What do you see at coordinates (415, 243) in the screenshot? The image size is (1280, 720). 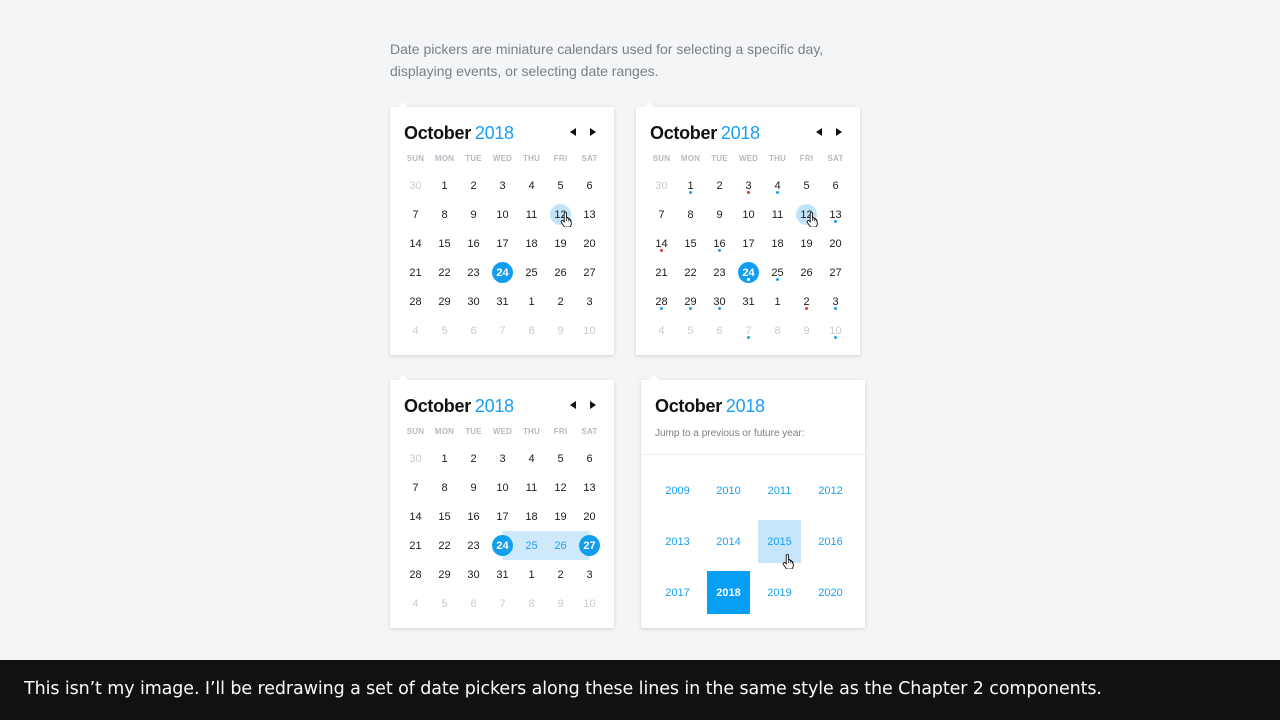 I see `day-cell: 14` at bounding box center [415, 243].